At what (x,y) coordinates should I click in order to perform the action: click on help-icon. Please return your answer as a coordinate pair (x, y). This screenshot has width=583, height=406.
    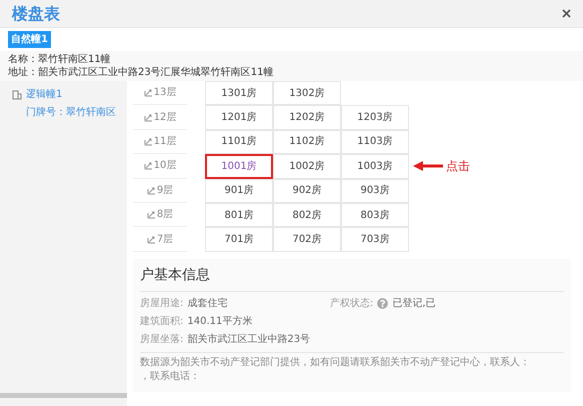
    Looking at the image, I should click on (382, 303).